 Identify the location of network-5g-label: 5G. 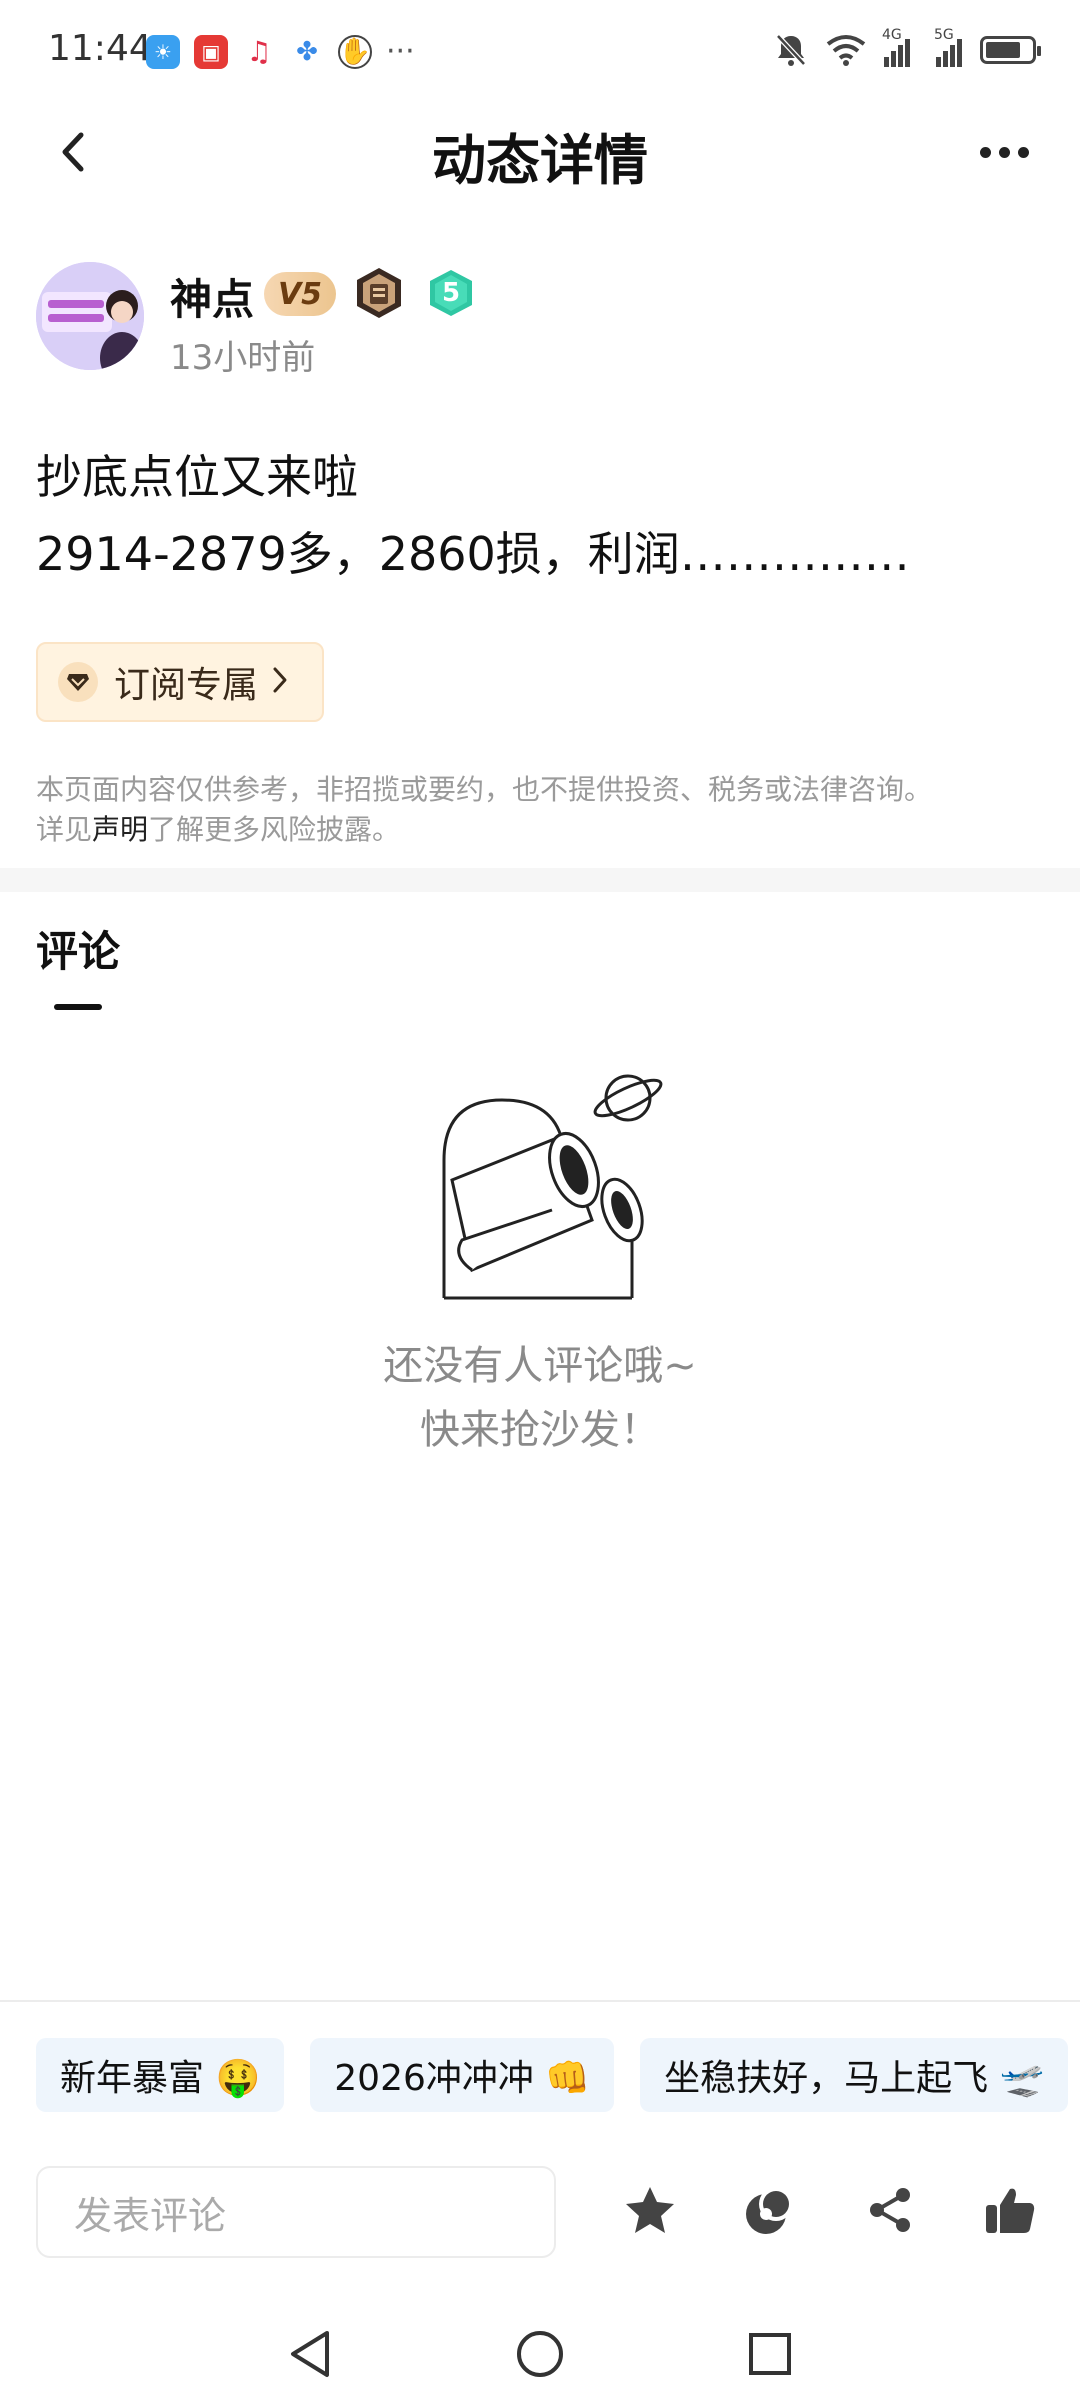
(944, 35).